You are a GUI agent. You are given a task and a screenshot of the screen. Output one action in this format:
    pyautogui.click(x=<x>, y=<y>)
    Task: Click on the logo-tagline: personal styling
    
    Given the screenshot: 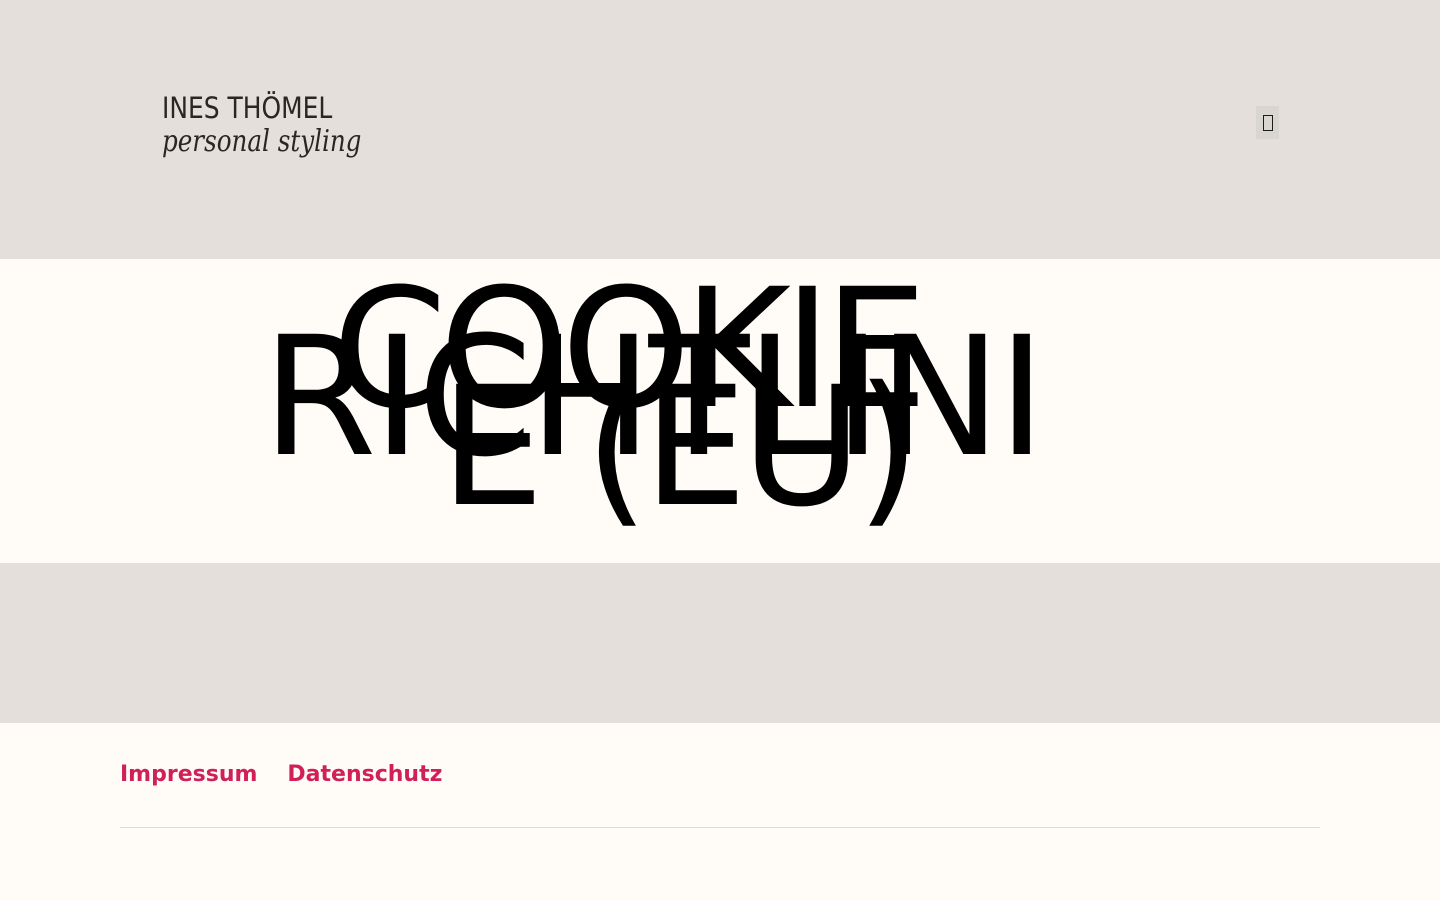 What is the action you would take?
    pyautogui.click(x=262, y=141)
    